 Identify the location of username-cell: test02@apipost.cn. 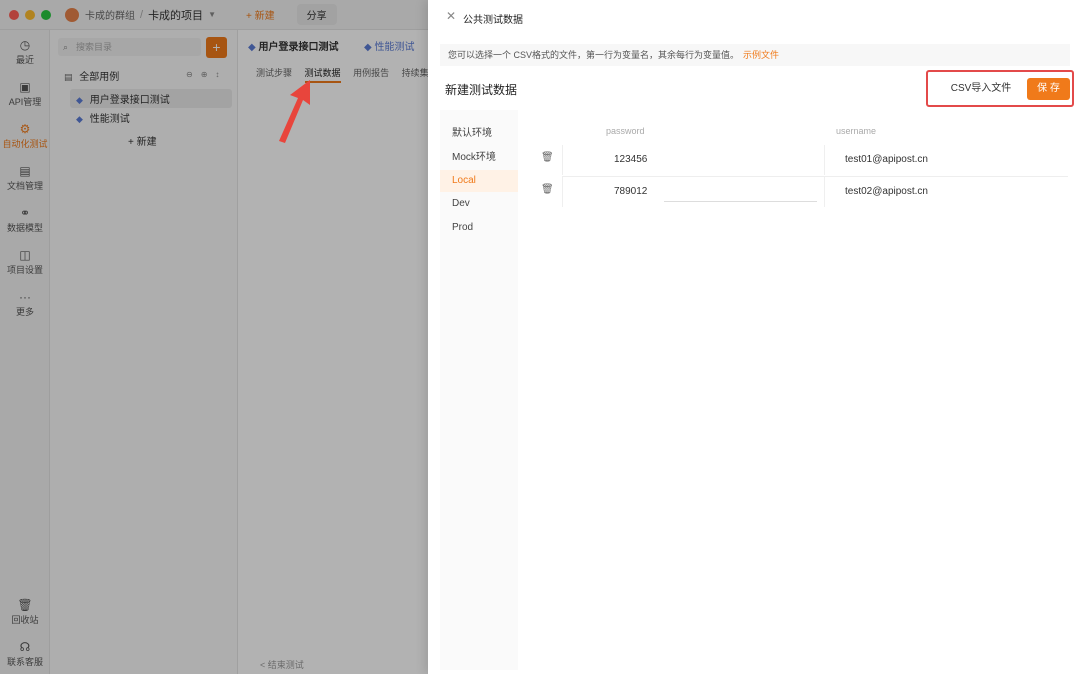
(946, 192).